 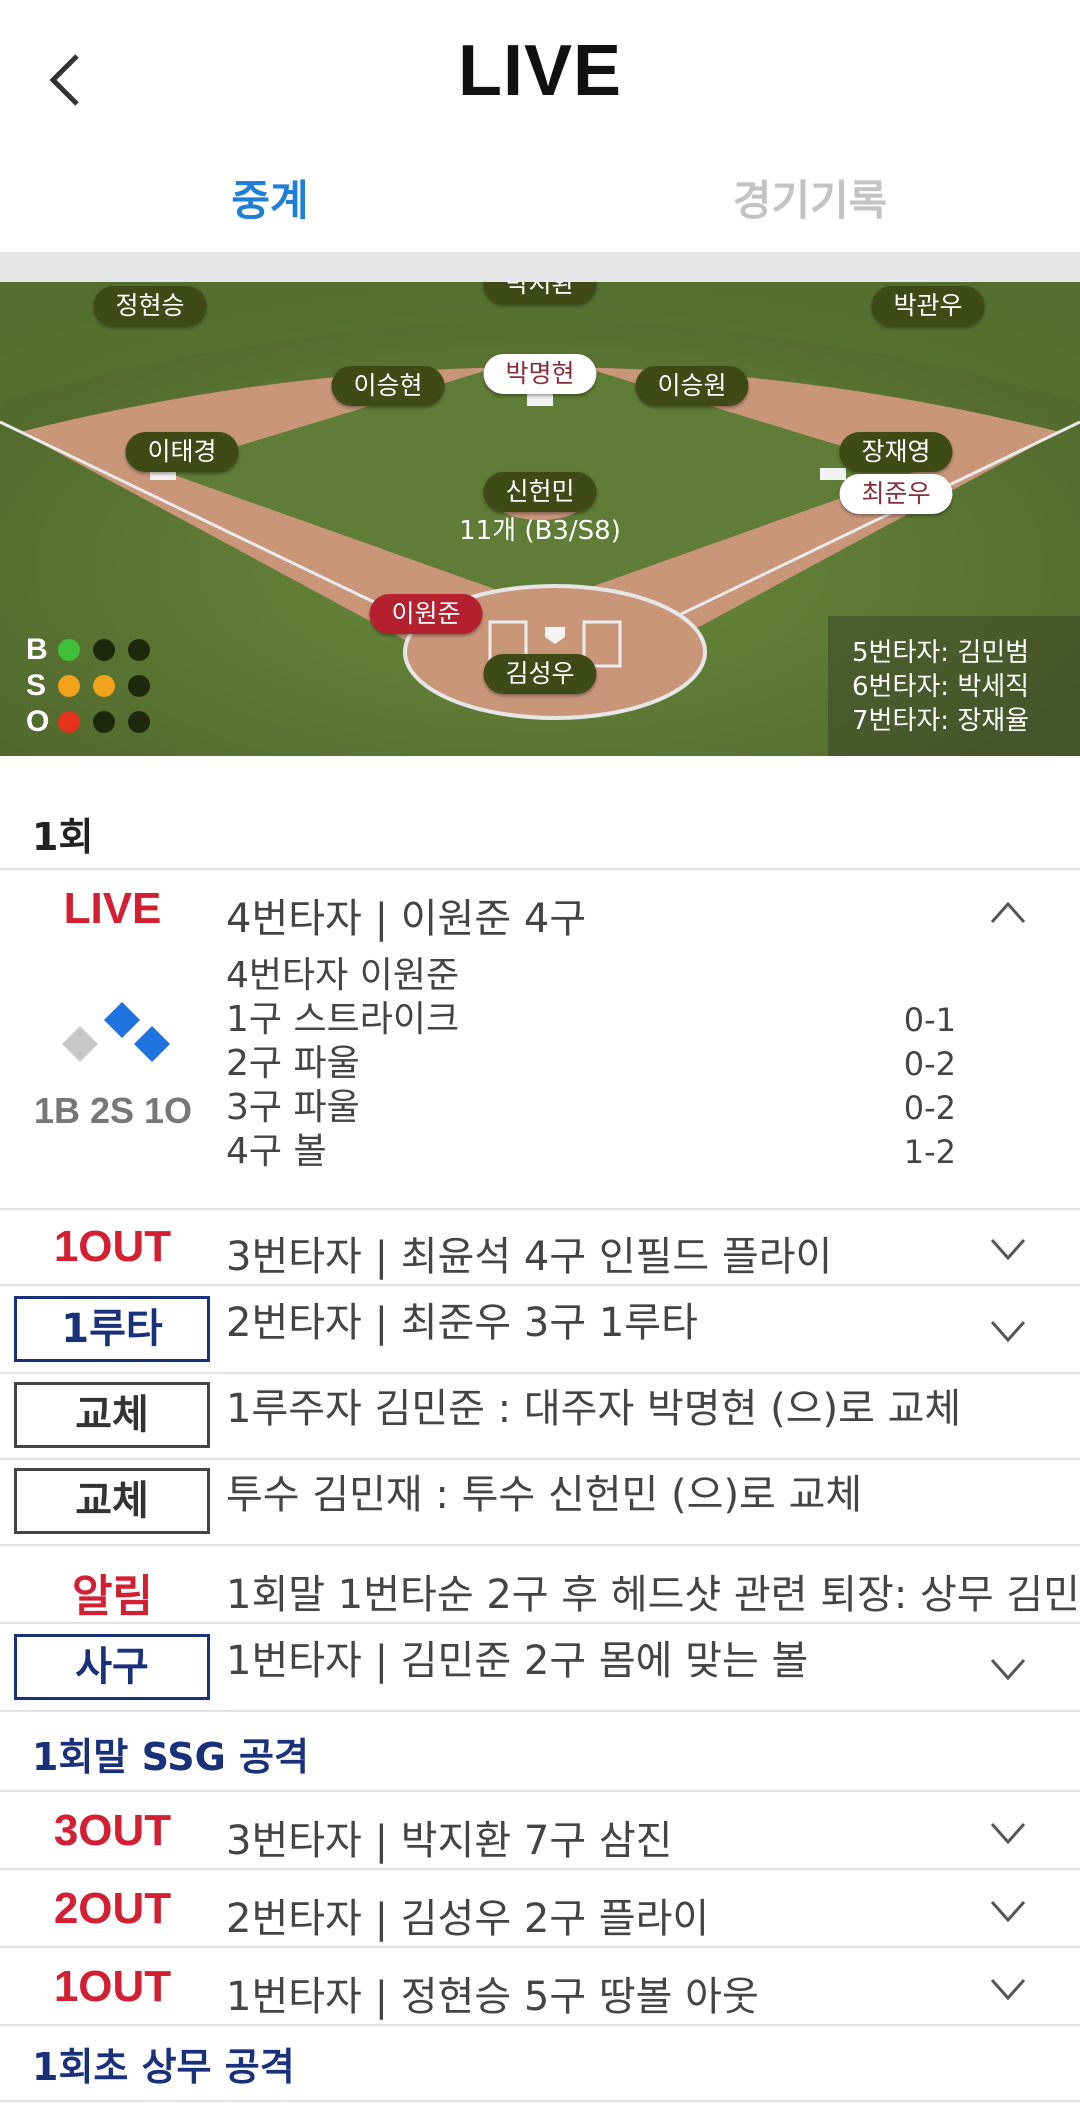 I want to click on bso-indicator: B S O, so click(x=94, y=686).